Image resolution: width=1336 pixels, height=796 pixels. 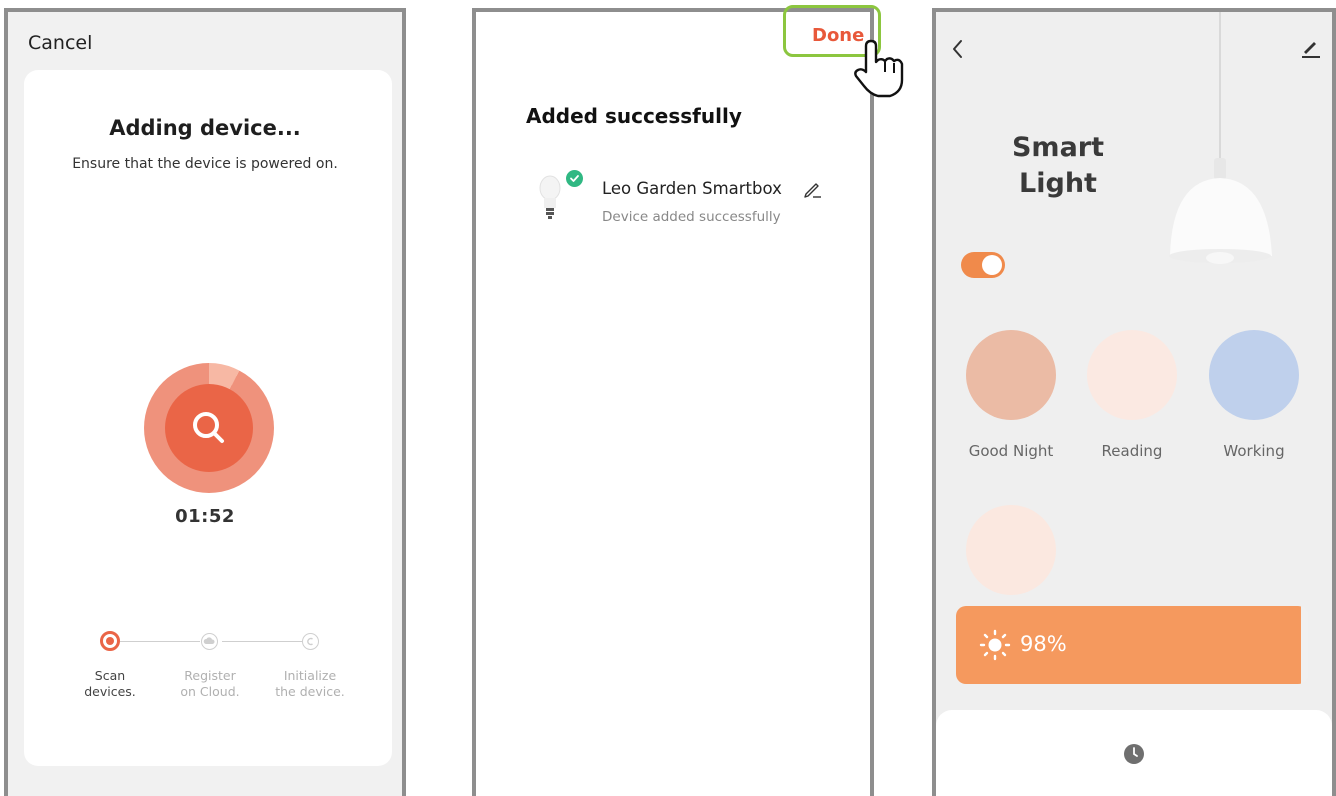 I want to click on cancel-button: Cancel, so click(x=60, y=43).